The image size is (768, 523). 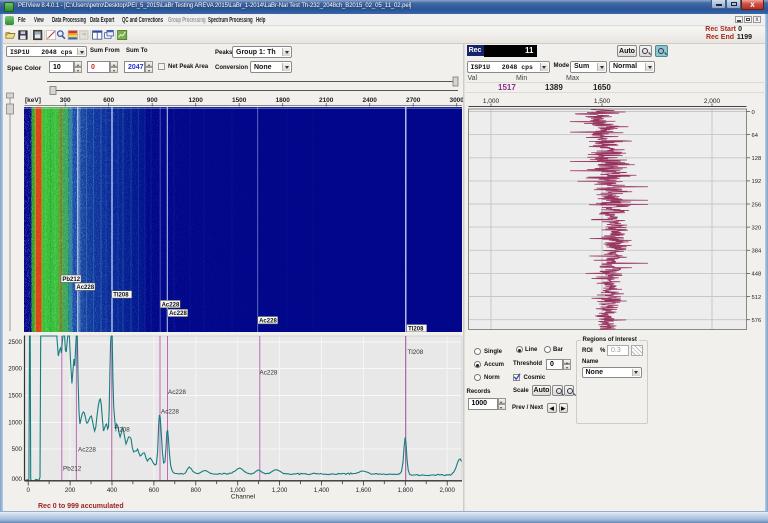 What do you see at coordinates (757, 182) in the screenshot?
I see `svg-text: 192` at bounding box center [757, 182].